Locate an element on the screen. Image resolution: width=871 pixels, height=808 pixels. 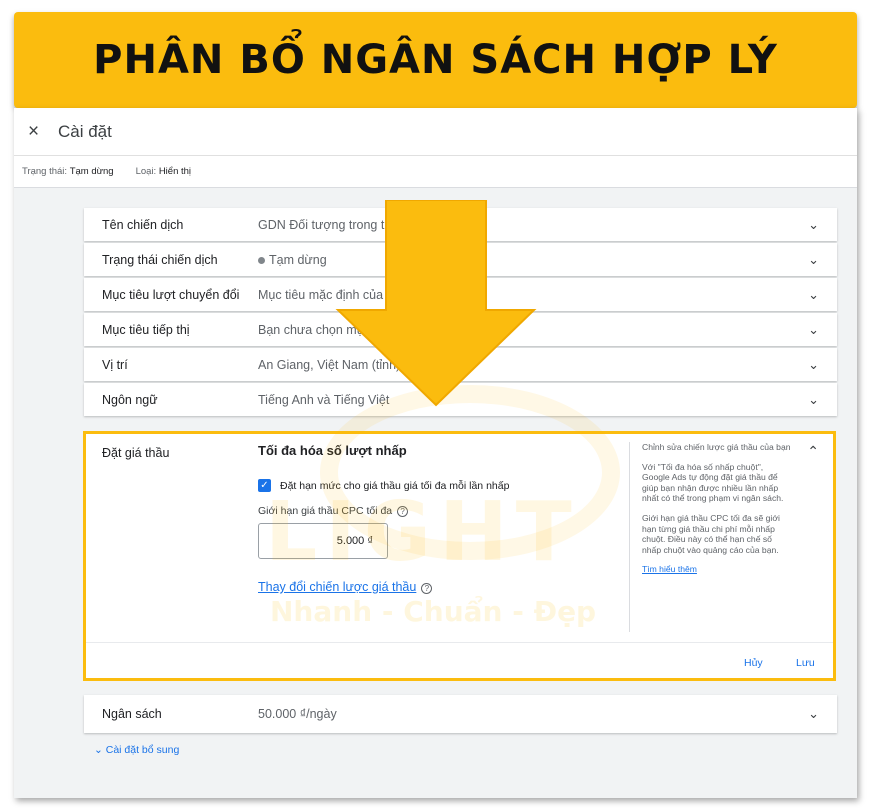
banner-title: PHÂN BỔ NGÂN SÁCH HỢP LÝ is located at coordinates (435, 60).